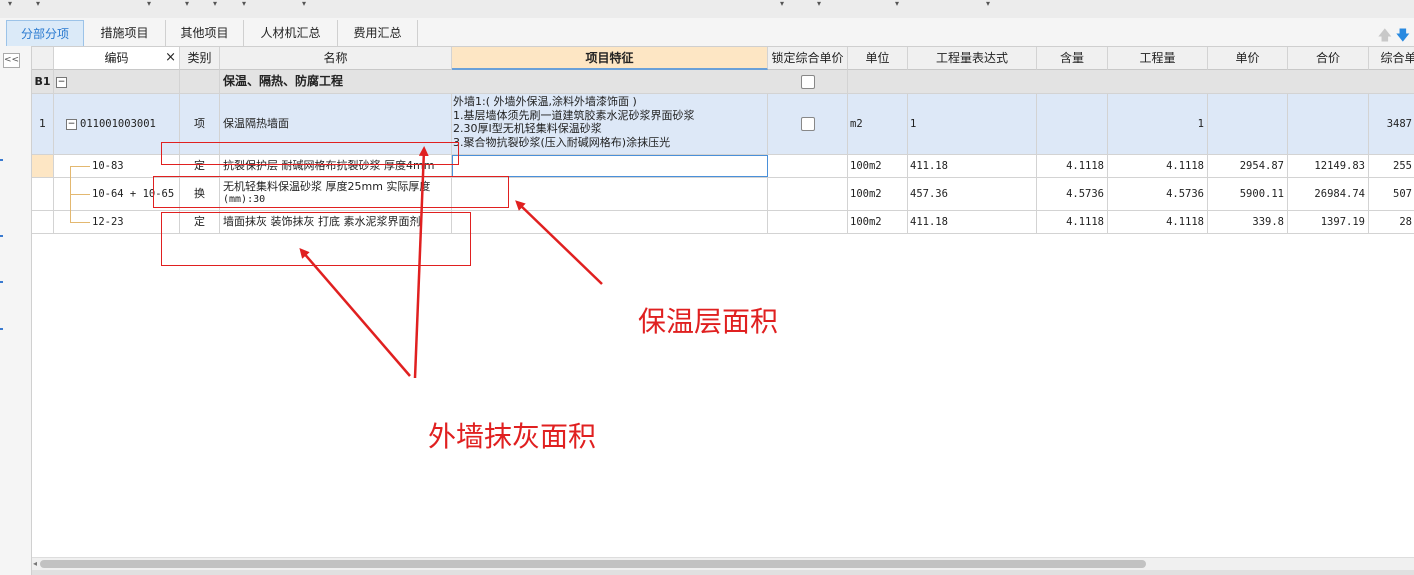 The image size is (1414, 575). I want to click on annotation-arrows, so click(451, 262).